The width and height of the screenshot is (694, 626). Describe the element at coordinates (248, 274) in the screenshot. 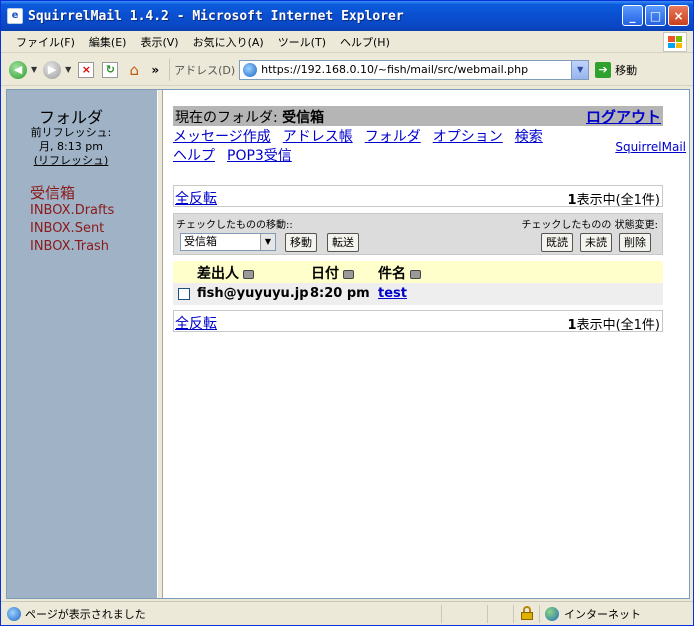

I see `sort-from-icon` at that location.